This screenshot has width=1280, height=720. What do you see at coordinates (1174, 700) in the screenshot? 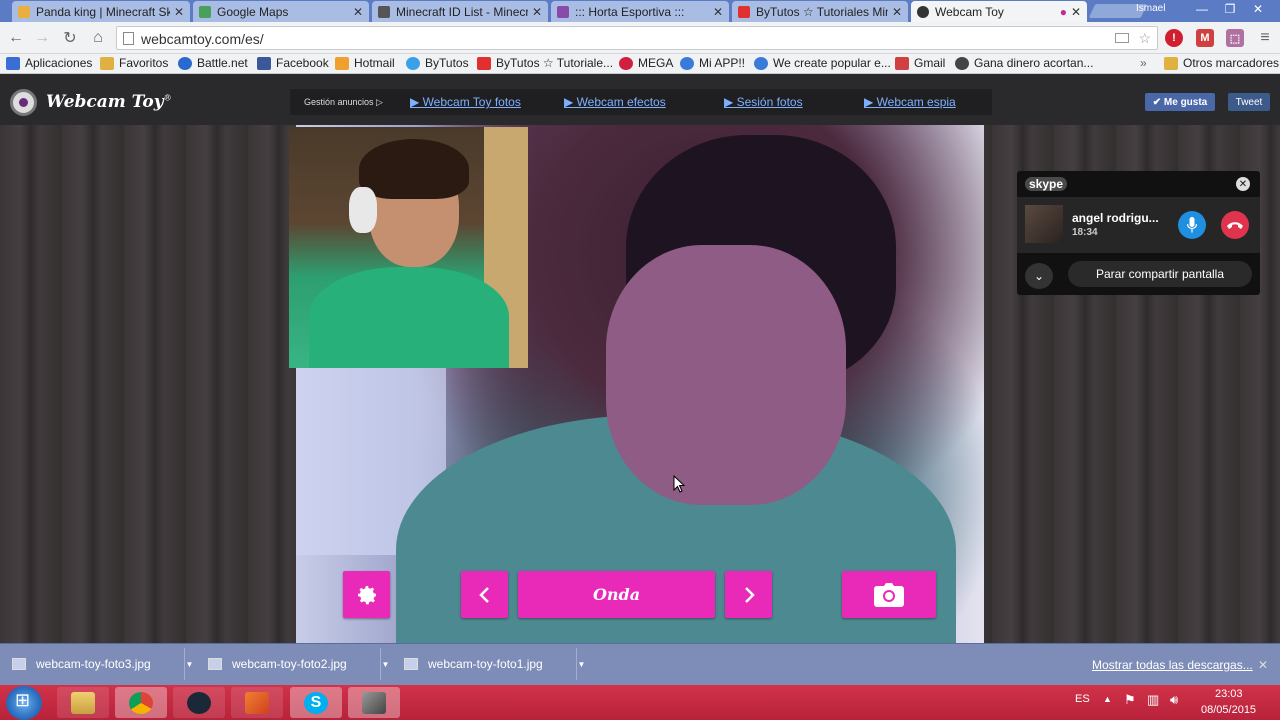
I see `volume-icon: 🔊︎` at bounding box center [1174, 700].